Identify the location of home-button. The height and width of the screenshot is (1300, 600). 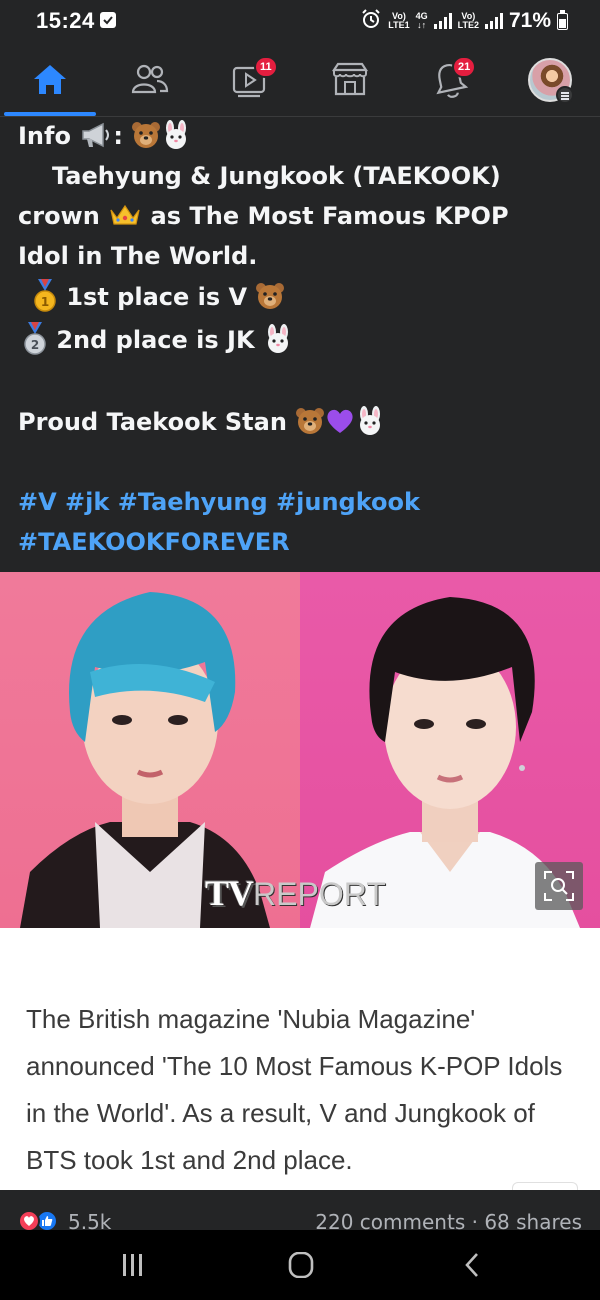
(302, 1265).